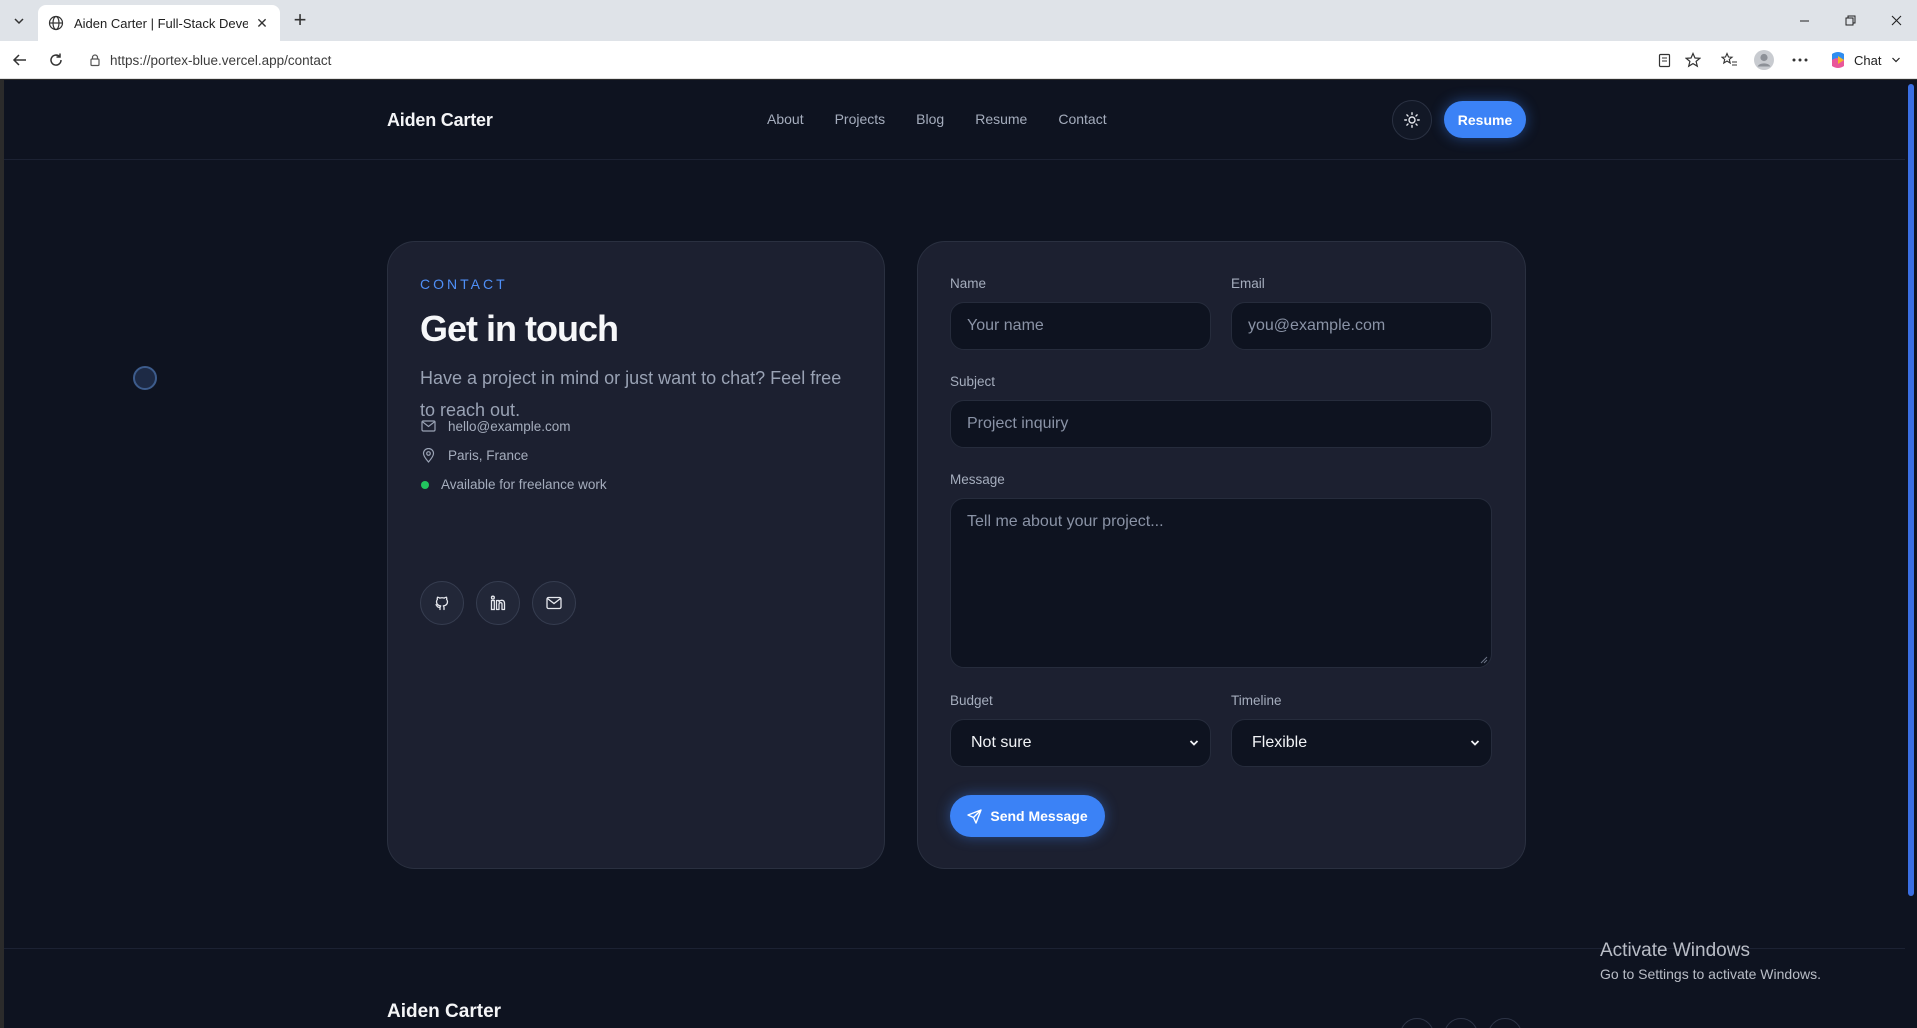  What do you see at coordinates (519, 328) in the screenshot?
I see `page-title: Get in touch` at bounding box center [519, 328].